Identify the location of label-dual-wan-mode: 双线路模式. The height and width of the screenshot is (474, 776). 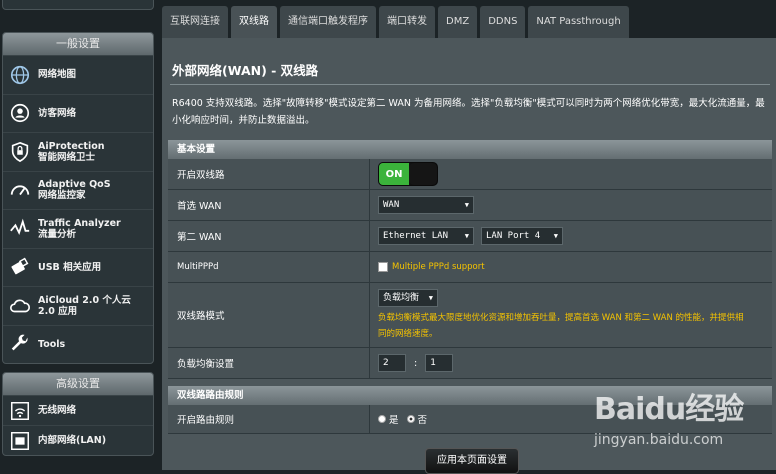
(269, 315).